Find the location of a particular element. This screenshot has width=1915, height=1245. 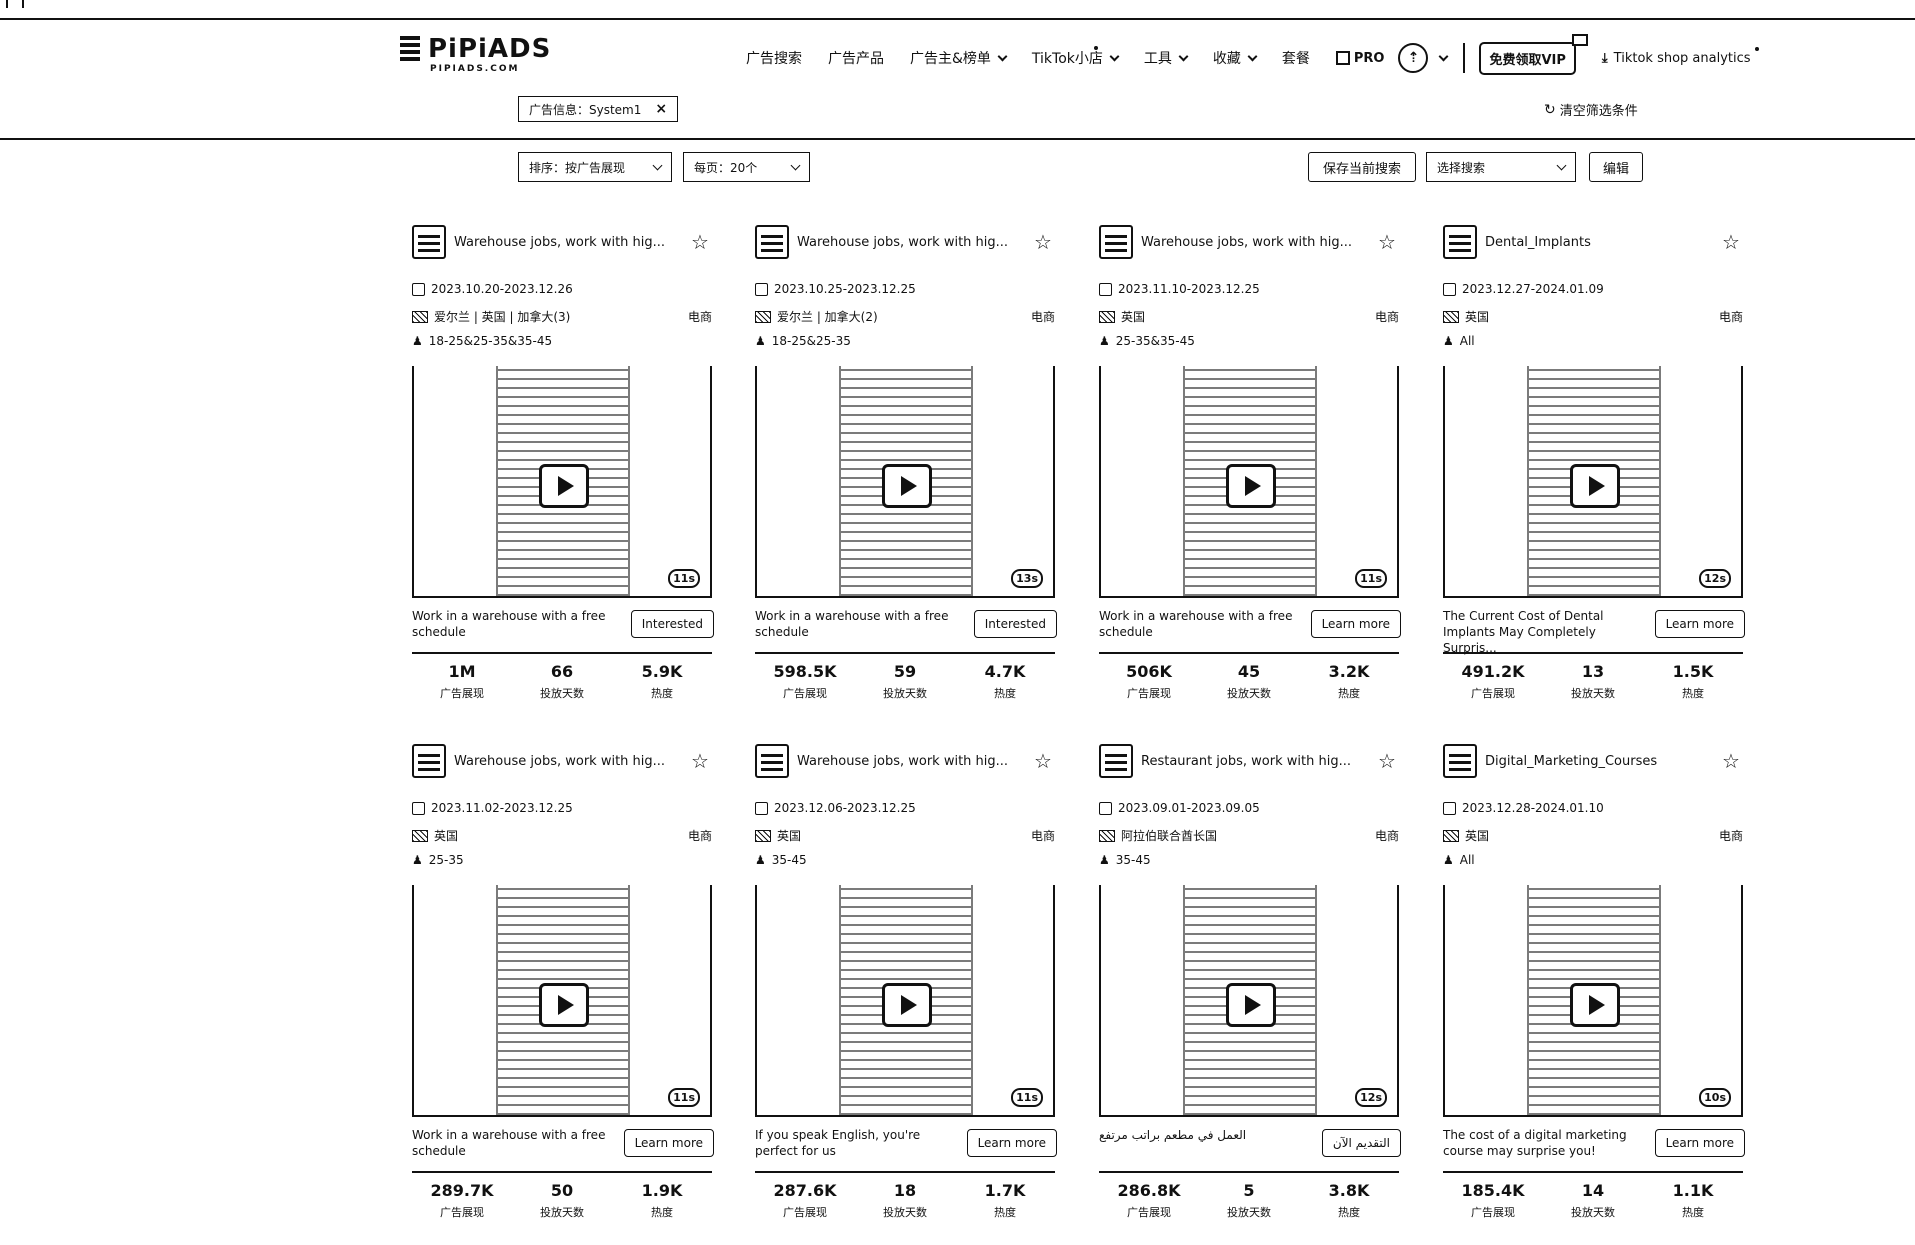

nav-ad-products: 广告产品 is located at coordinates (856, 58).